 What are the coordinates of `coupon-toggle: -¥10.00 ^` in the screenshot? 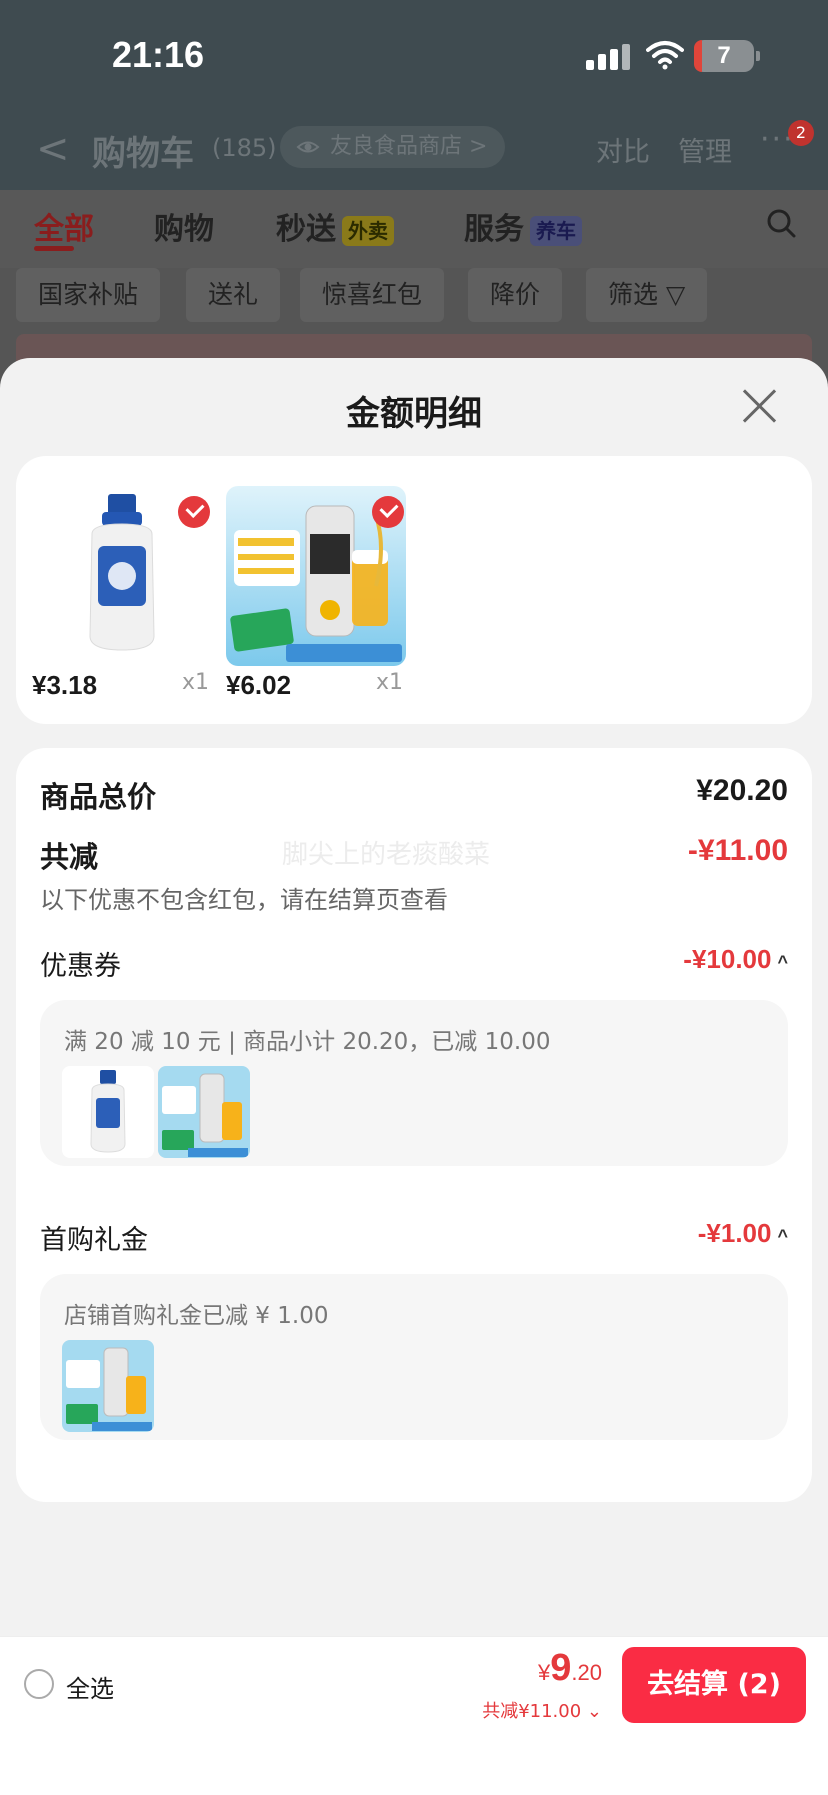 It's located at (735, 959).